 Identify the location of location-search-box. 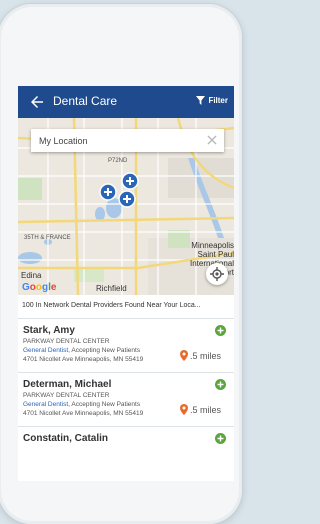
(127, 140).